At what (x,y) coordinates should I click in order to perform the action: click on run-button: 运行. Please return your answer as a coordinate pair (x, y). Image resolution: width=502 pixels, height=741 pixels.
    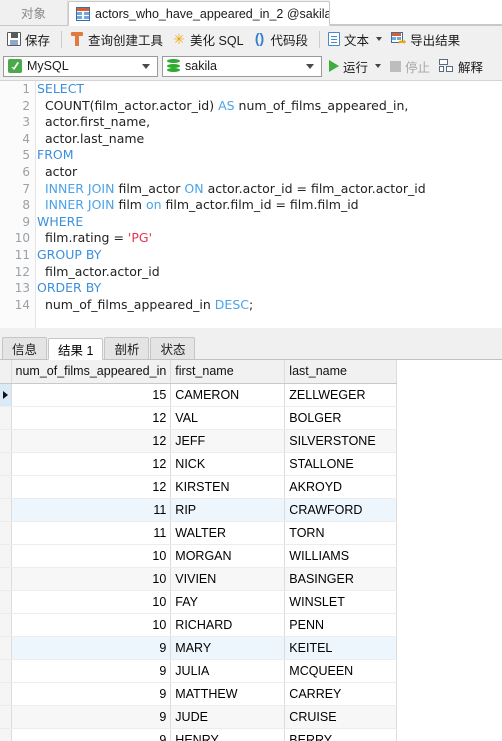
    Looking at the image, I should click on (356, 66).